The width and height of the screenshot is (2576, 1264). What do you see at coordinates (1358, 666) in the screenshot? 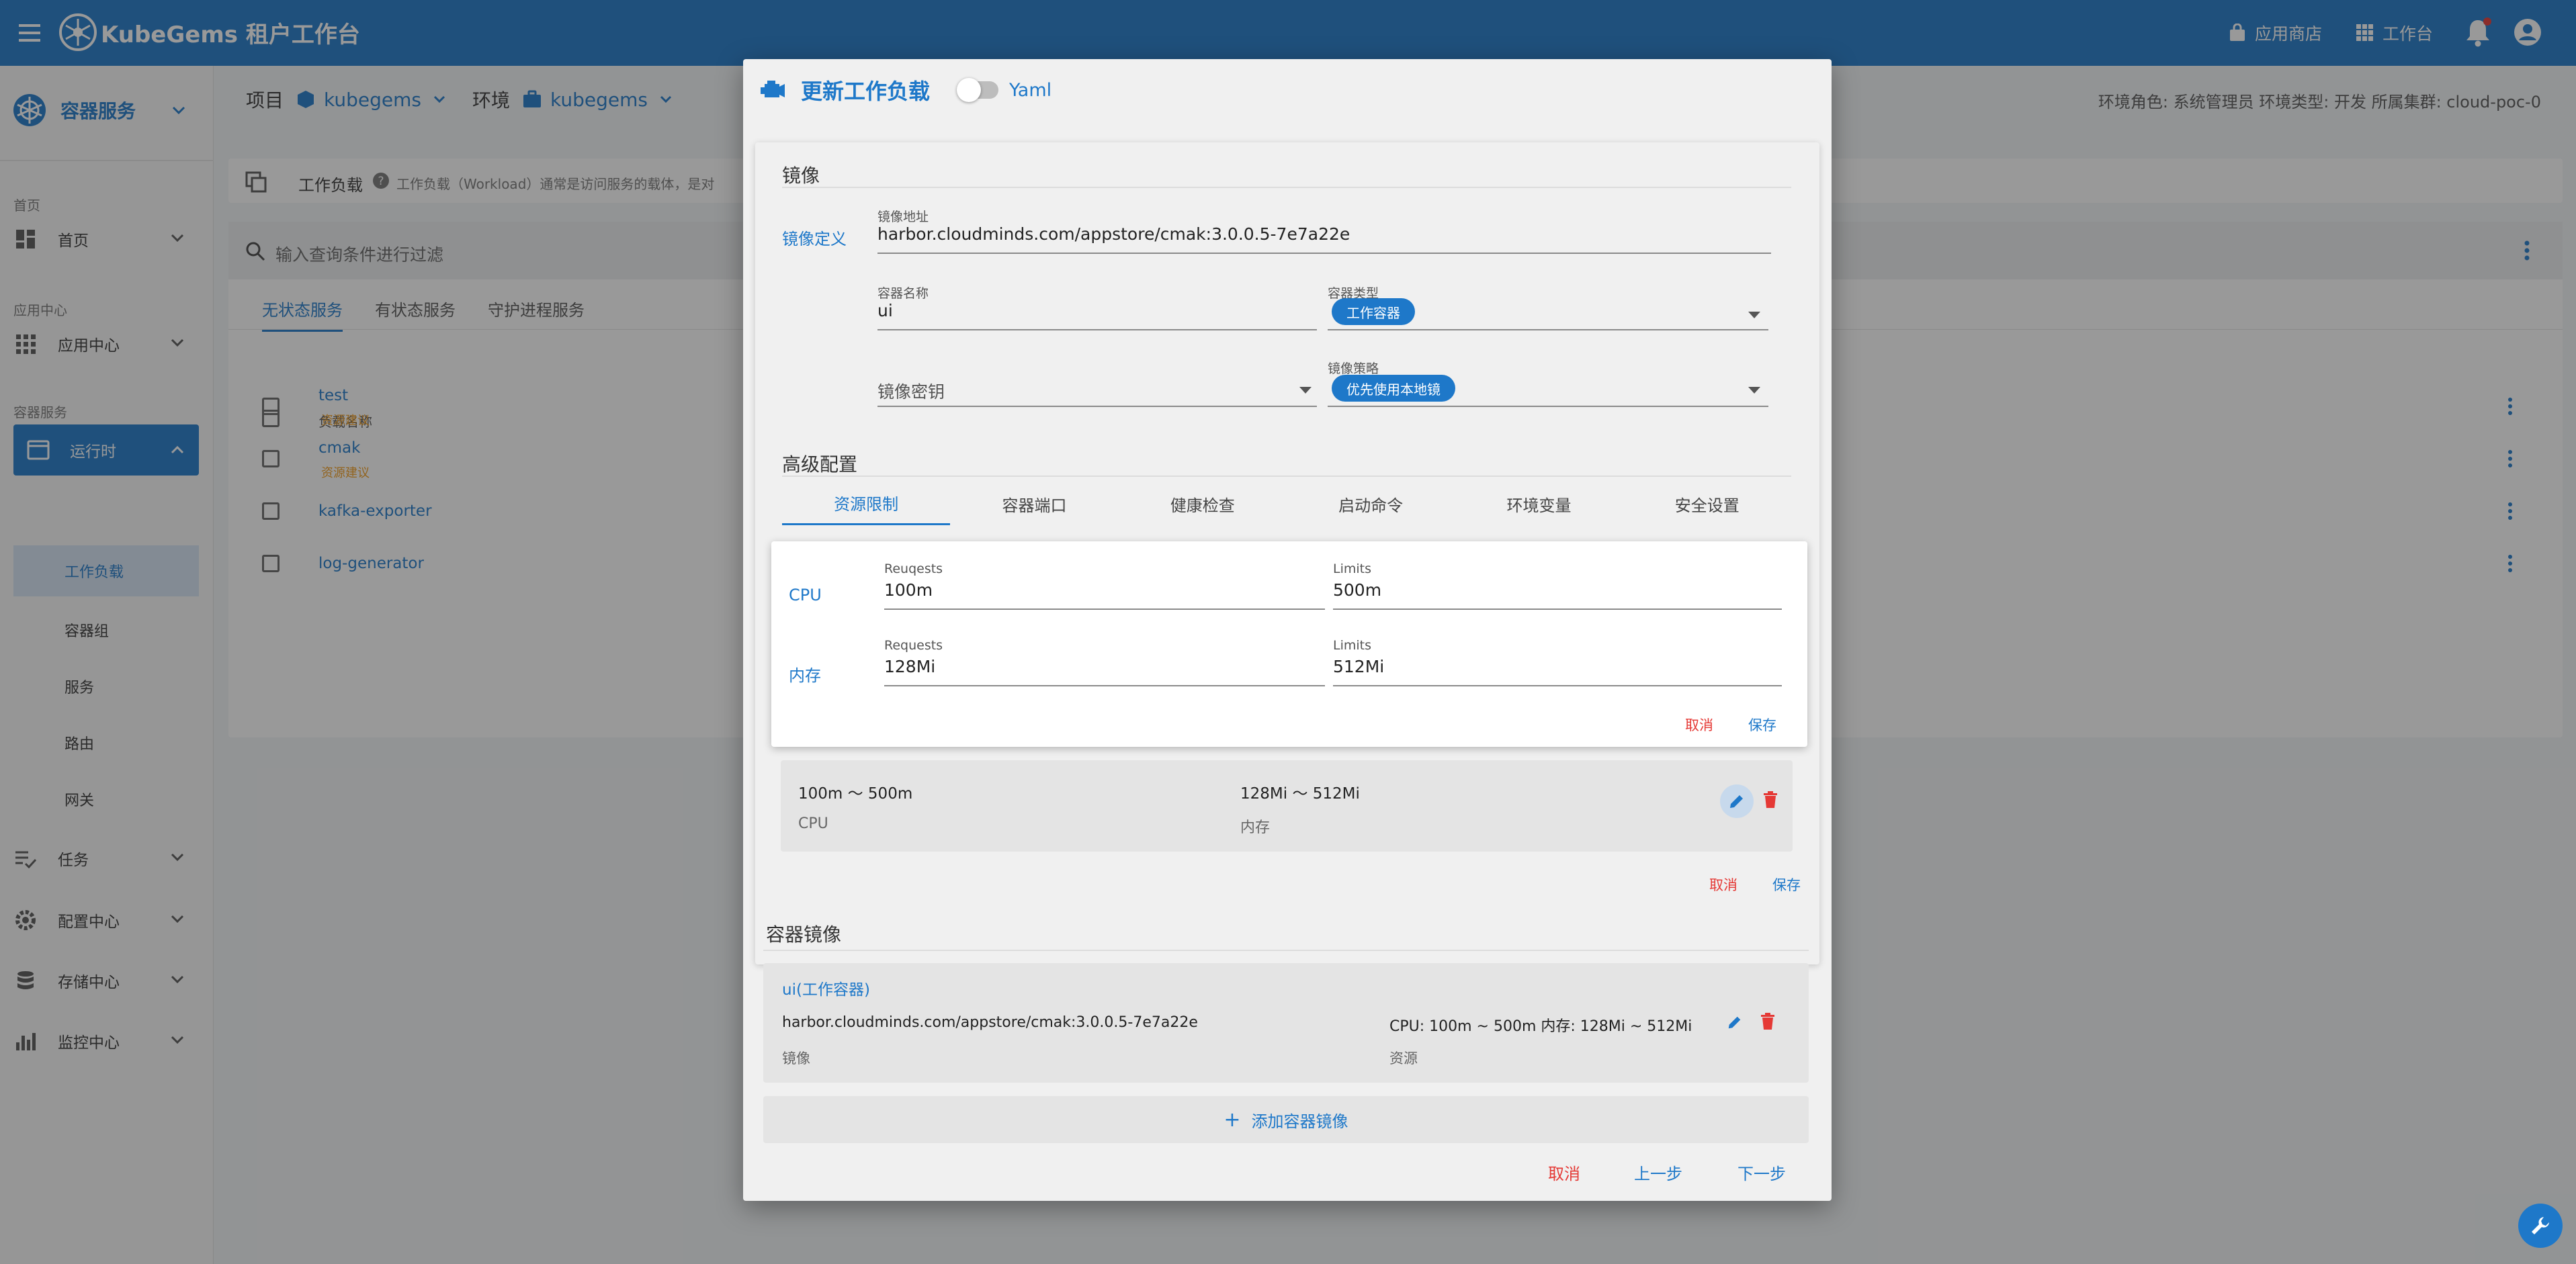
I see `mem-limits-input: 512Mi` at bounding box center [1358, 666].